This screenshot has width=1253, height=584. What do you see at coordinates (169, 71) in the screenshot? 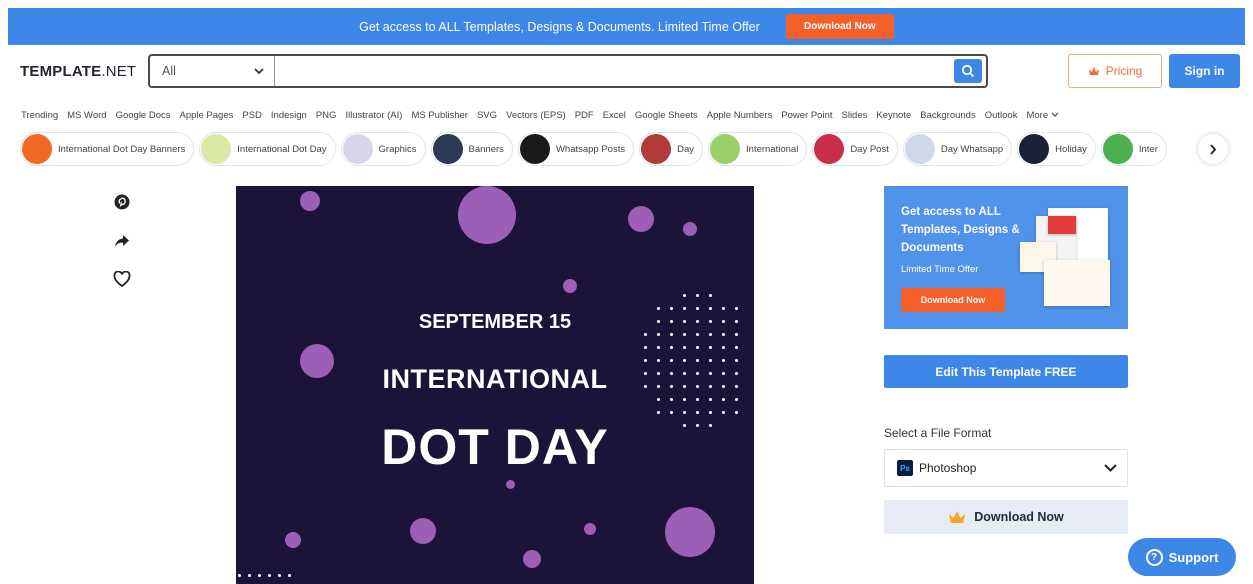
I see `search-category-value: All` at bounding box center [169, 71].